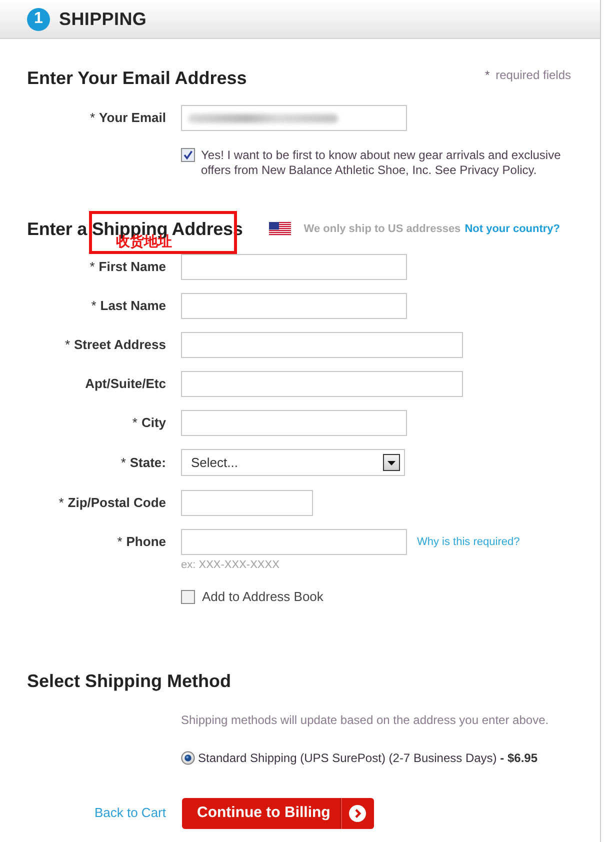  What do you see at coordinates (294, 542) in the screenshot?
I see `phone-field` at bounding box center [294, 542].